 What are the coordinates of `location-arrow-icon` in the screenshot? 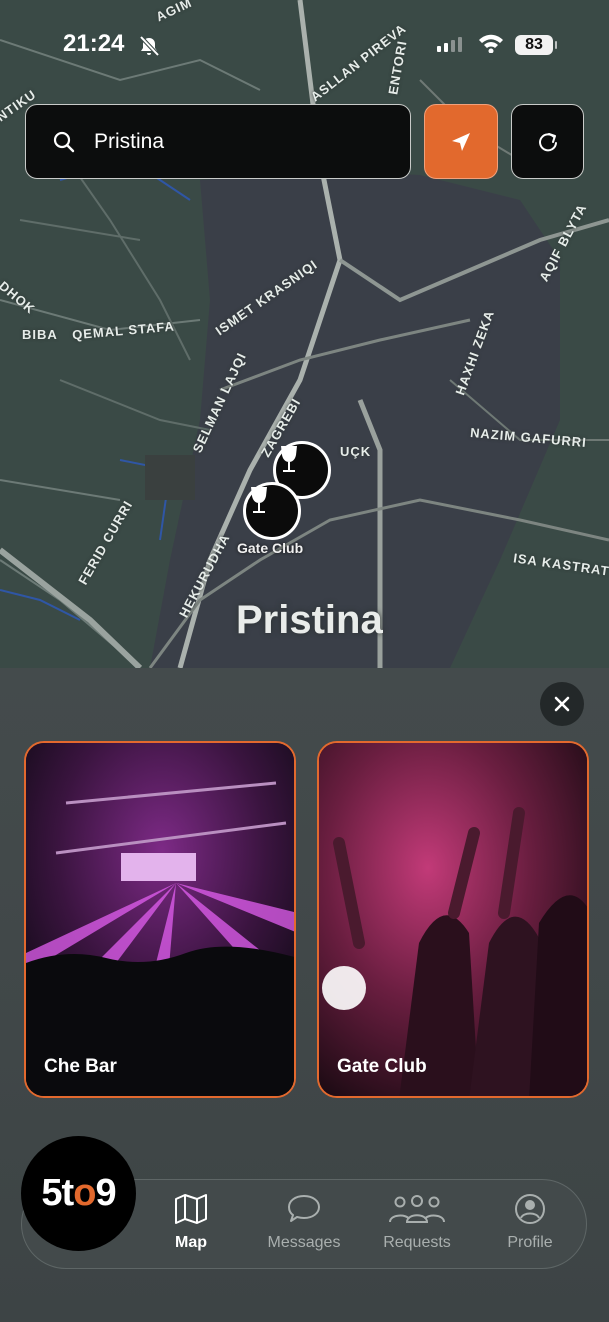 It's located at (461, 141).